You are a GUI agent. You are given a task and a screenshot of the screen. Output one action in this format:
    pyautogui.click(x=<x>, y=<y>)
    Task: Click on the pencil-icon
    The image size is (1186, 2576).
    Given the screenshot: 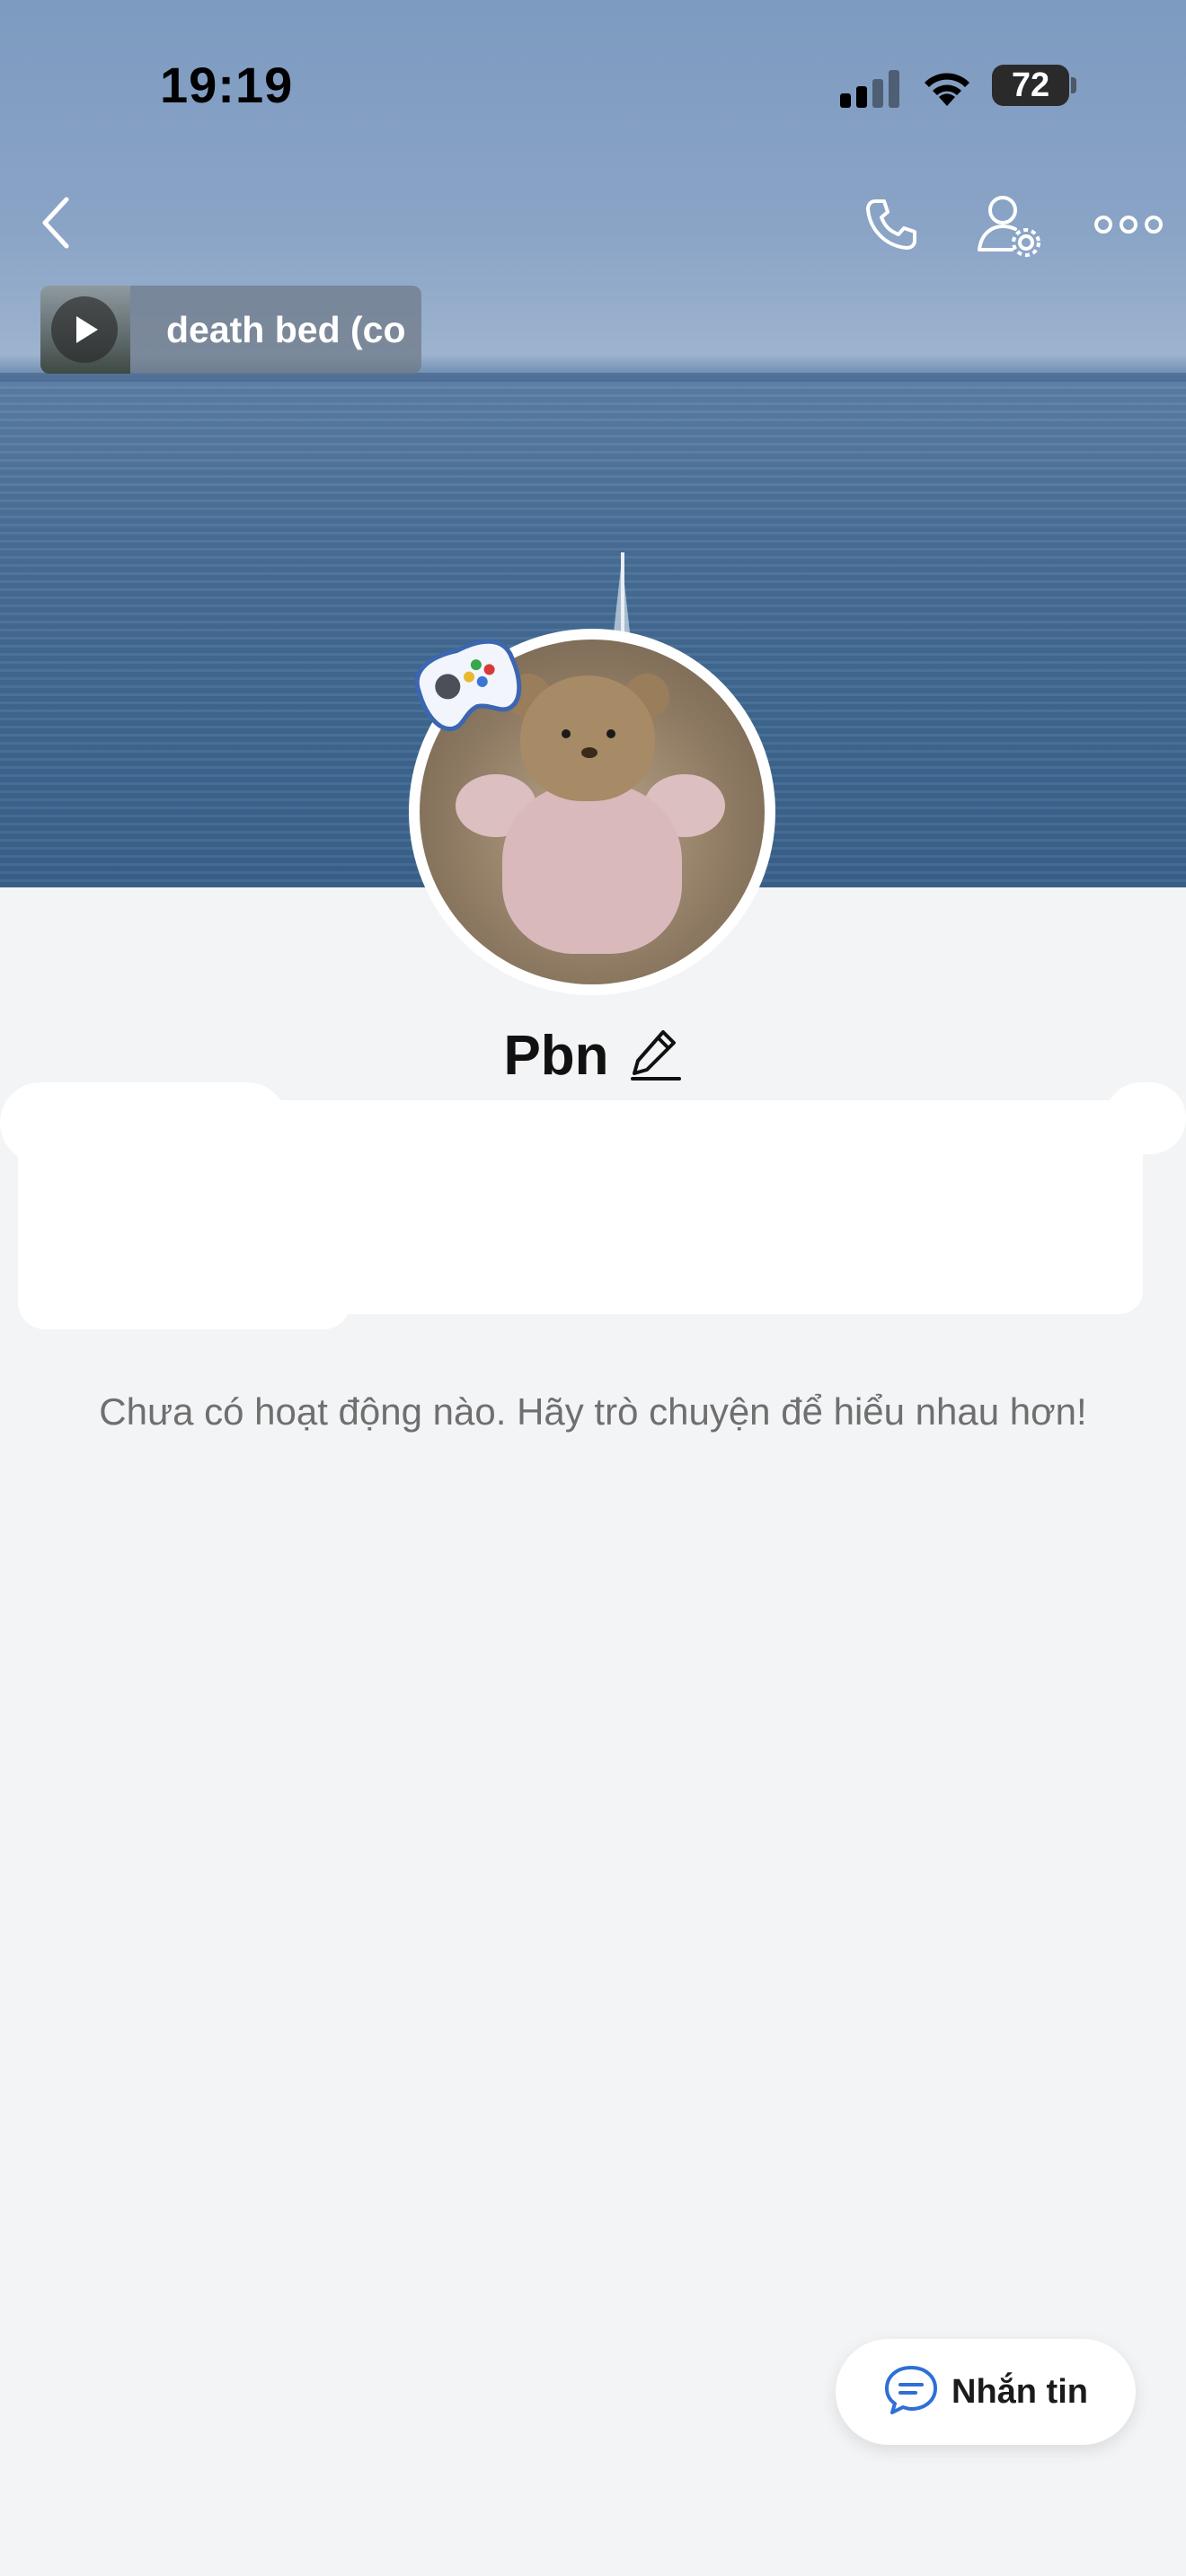 What is the action you would take?
    pyautogui.click(x=655, y=1056)
    